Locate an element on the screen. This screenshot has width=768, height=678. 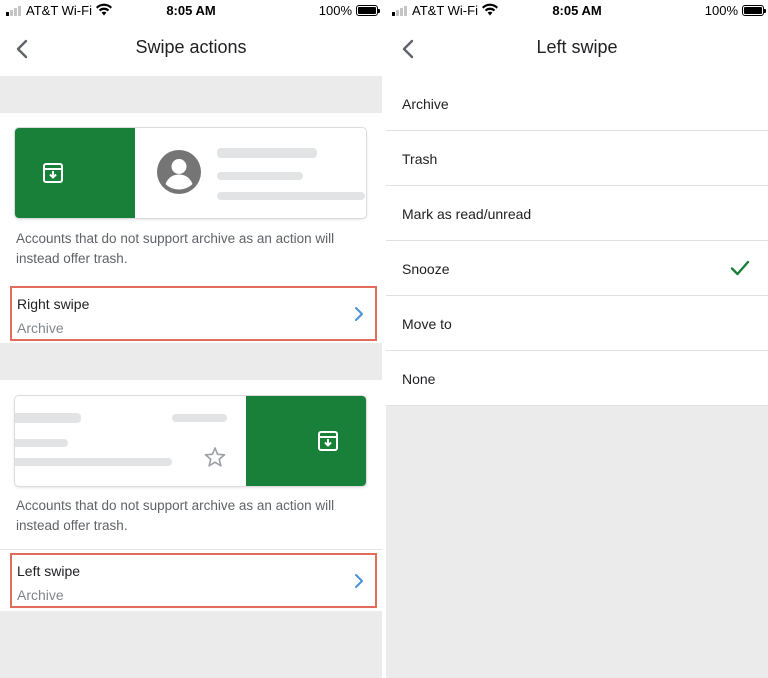
option-label: Trash is located at coordinates (420, 159).